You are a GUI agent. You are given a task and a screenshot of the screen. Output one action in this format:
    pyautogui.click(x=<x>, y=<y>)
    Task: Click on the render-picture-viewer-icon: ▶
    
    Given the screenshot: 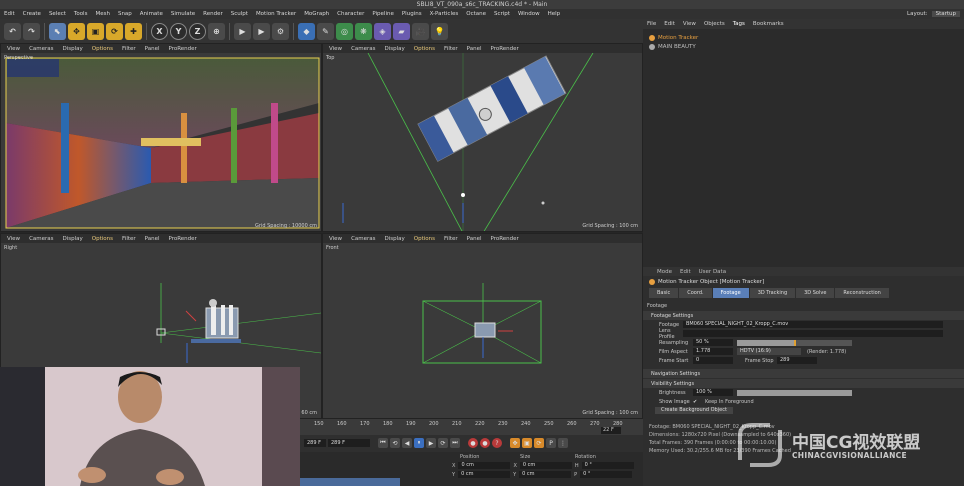 What is the action you would take?
    pyautogui.click(x=261, y=31)
    